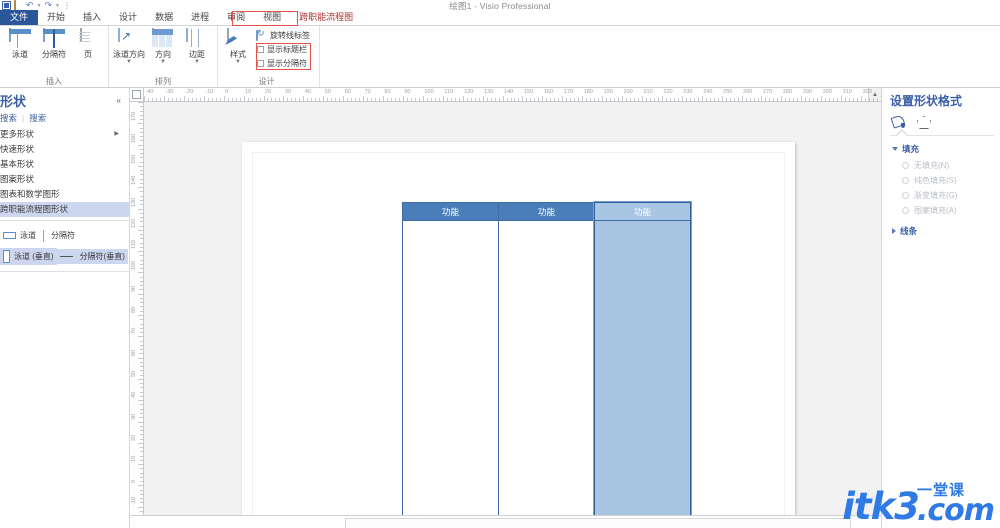 The image size is (1000, 528). What do you see at coordinates (500, 57) in the screenshot?
I see `ribbon: 泳道 分隔符 页 插入 泳道方向 ▼ 方向 ▼` at bounding box center [500, 57].